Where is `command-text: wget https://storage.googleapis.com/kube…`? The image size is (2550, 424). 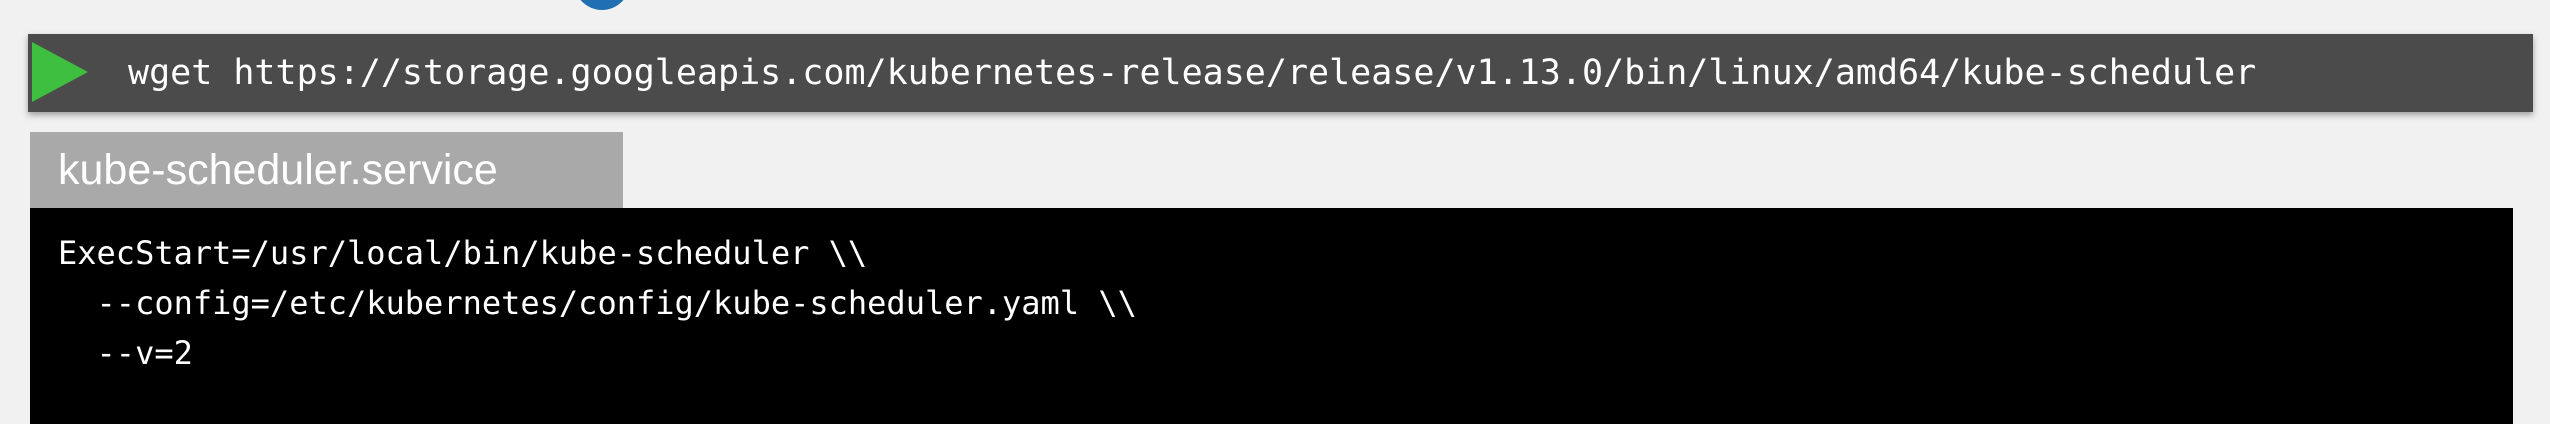 command-text: wget https://storage.googleapis.com/kube… is located at coordinates (1192, 73).